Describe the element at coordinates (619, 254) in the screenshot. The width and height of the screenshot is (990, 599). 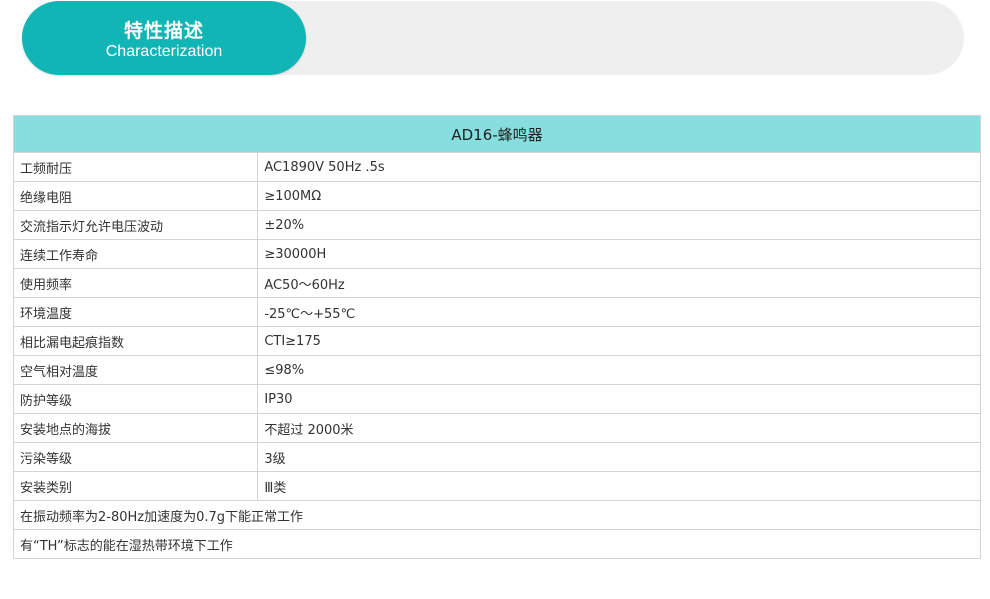
I see `row-value: ≥30000H` at that location.